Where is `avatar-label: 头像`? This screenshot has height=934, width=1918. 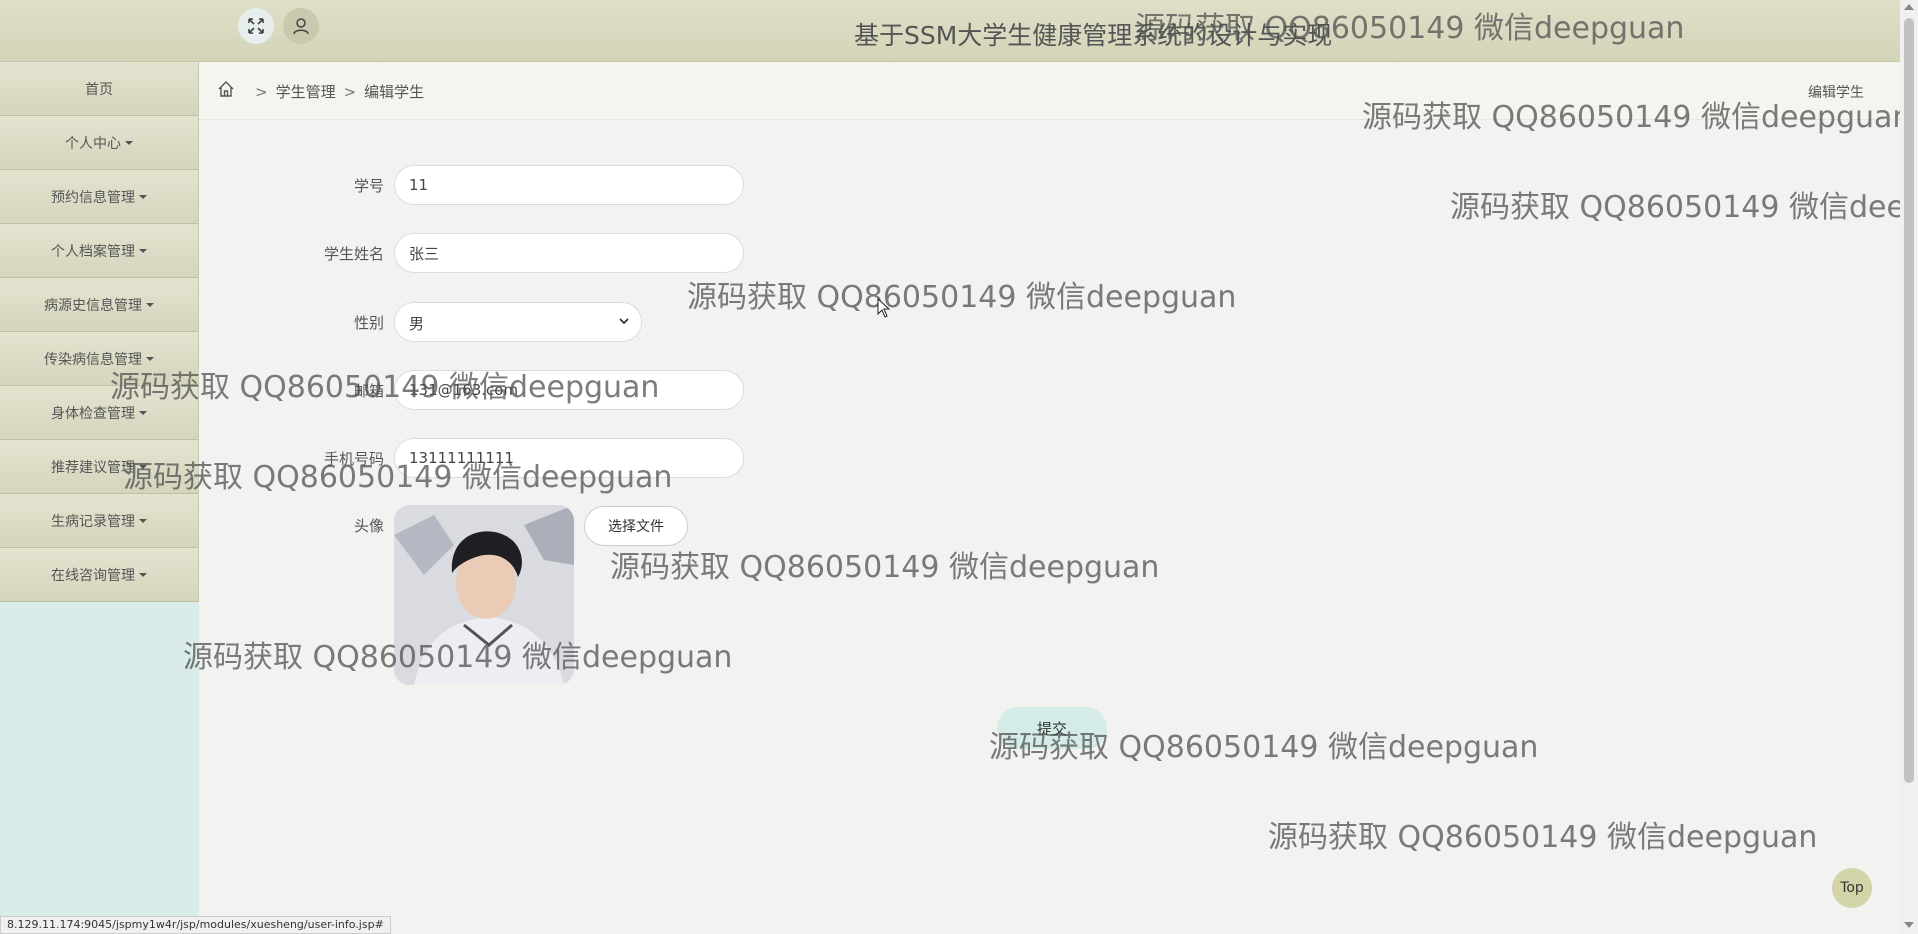
avatar-label: 头像 is located at coordinates (368, 526).